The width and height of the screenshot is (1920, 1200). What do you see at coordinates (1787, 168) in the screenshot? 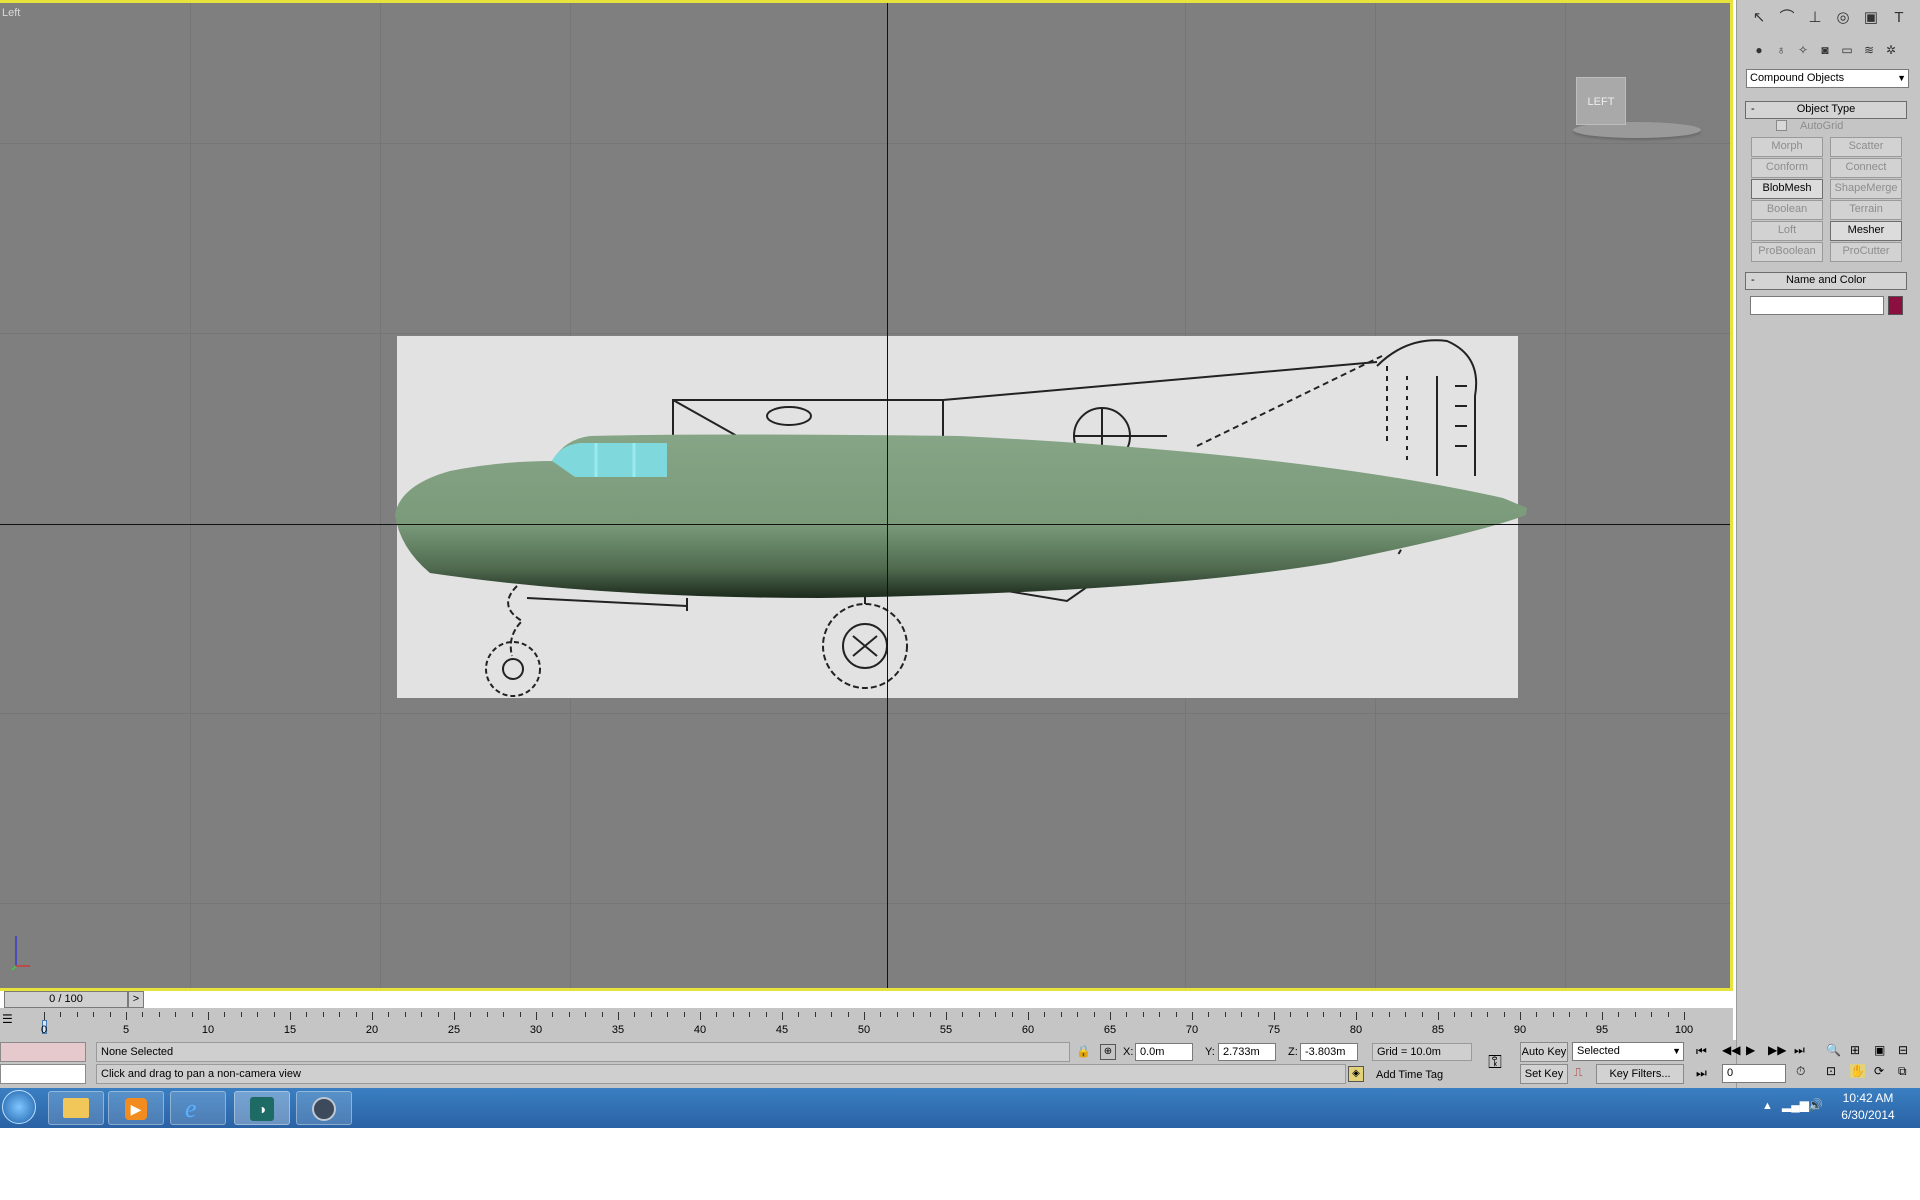
I see `conform-button: Conform` at bounding box center [1787, 168].